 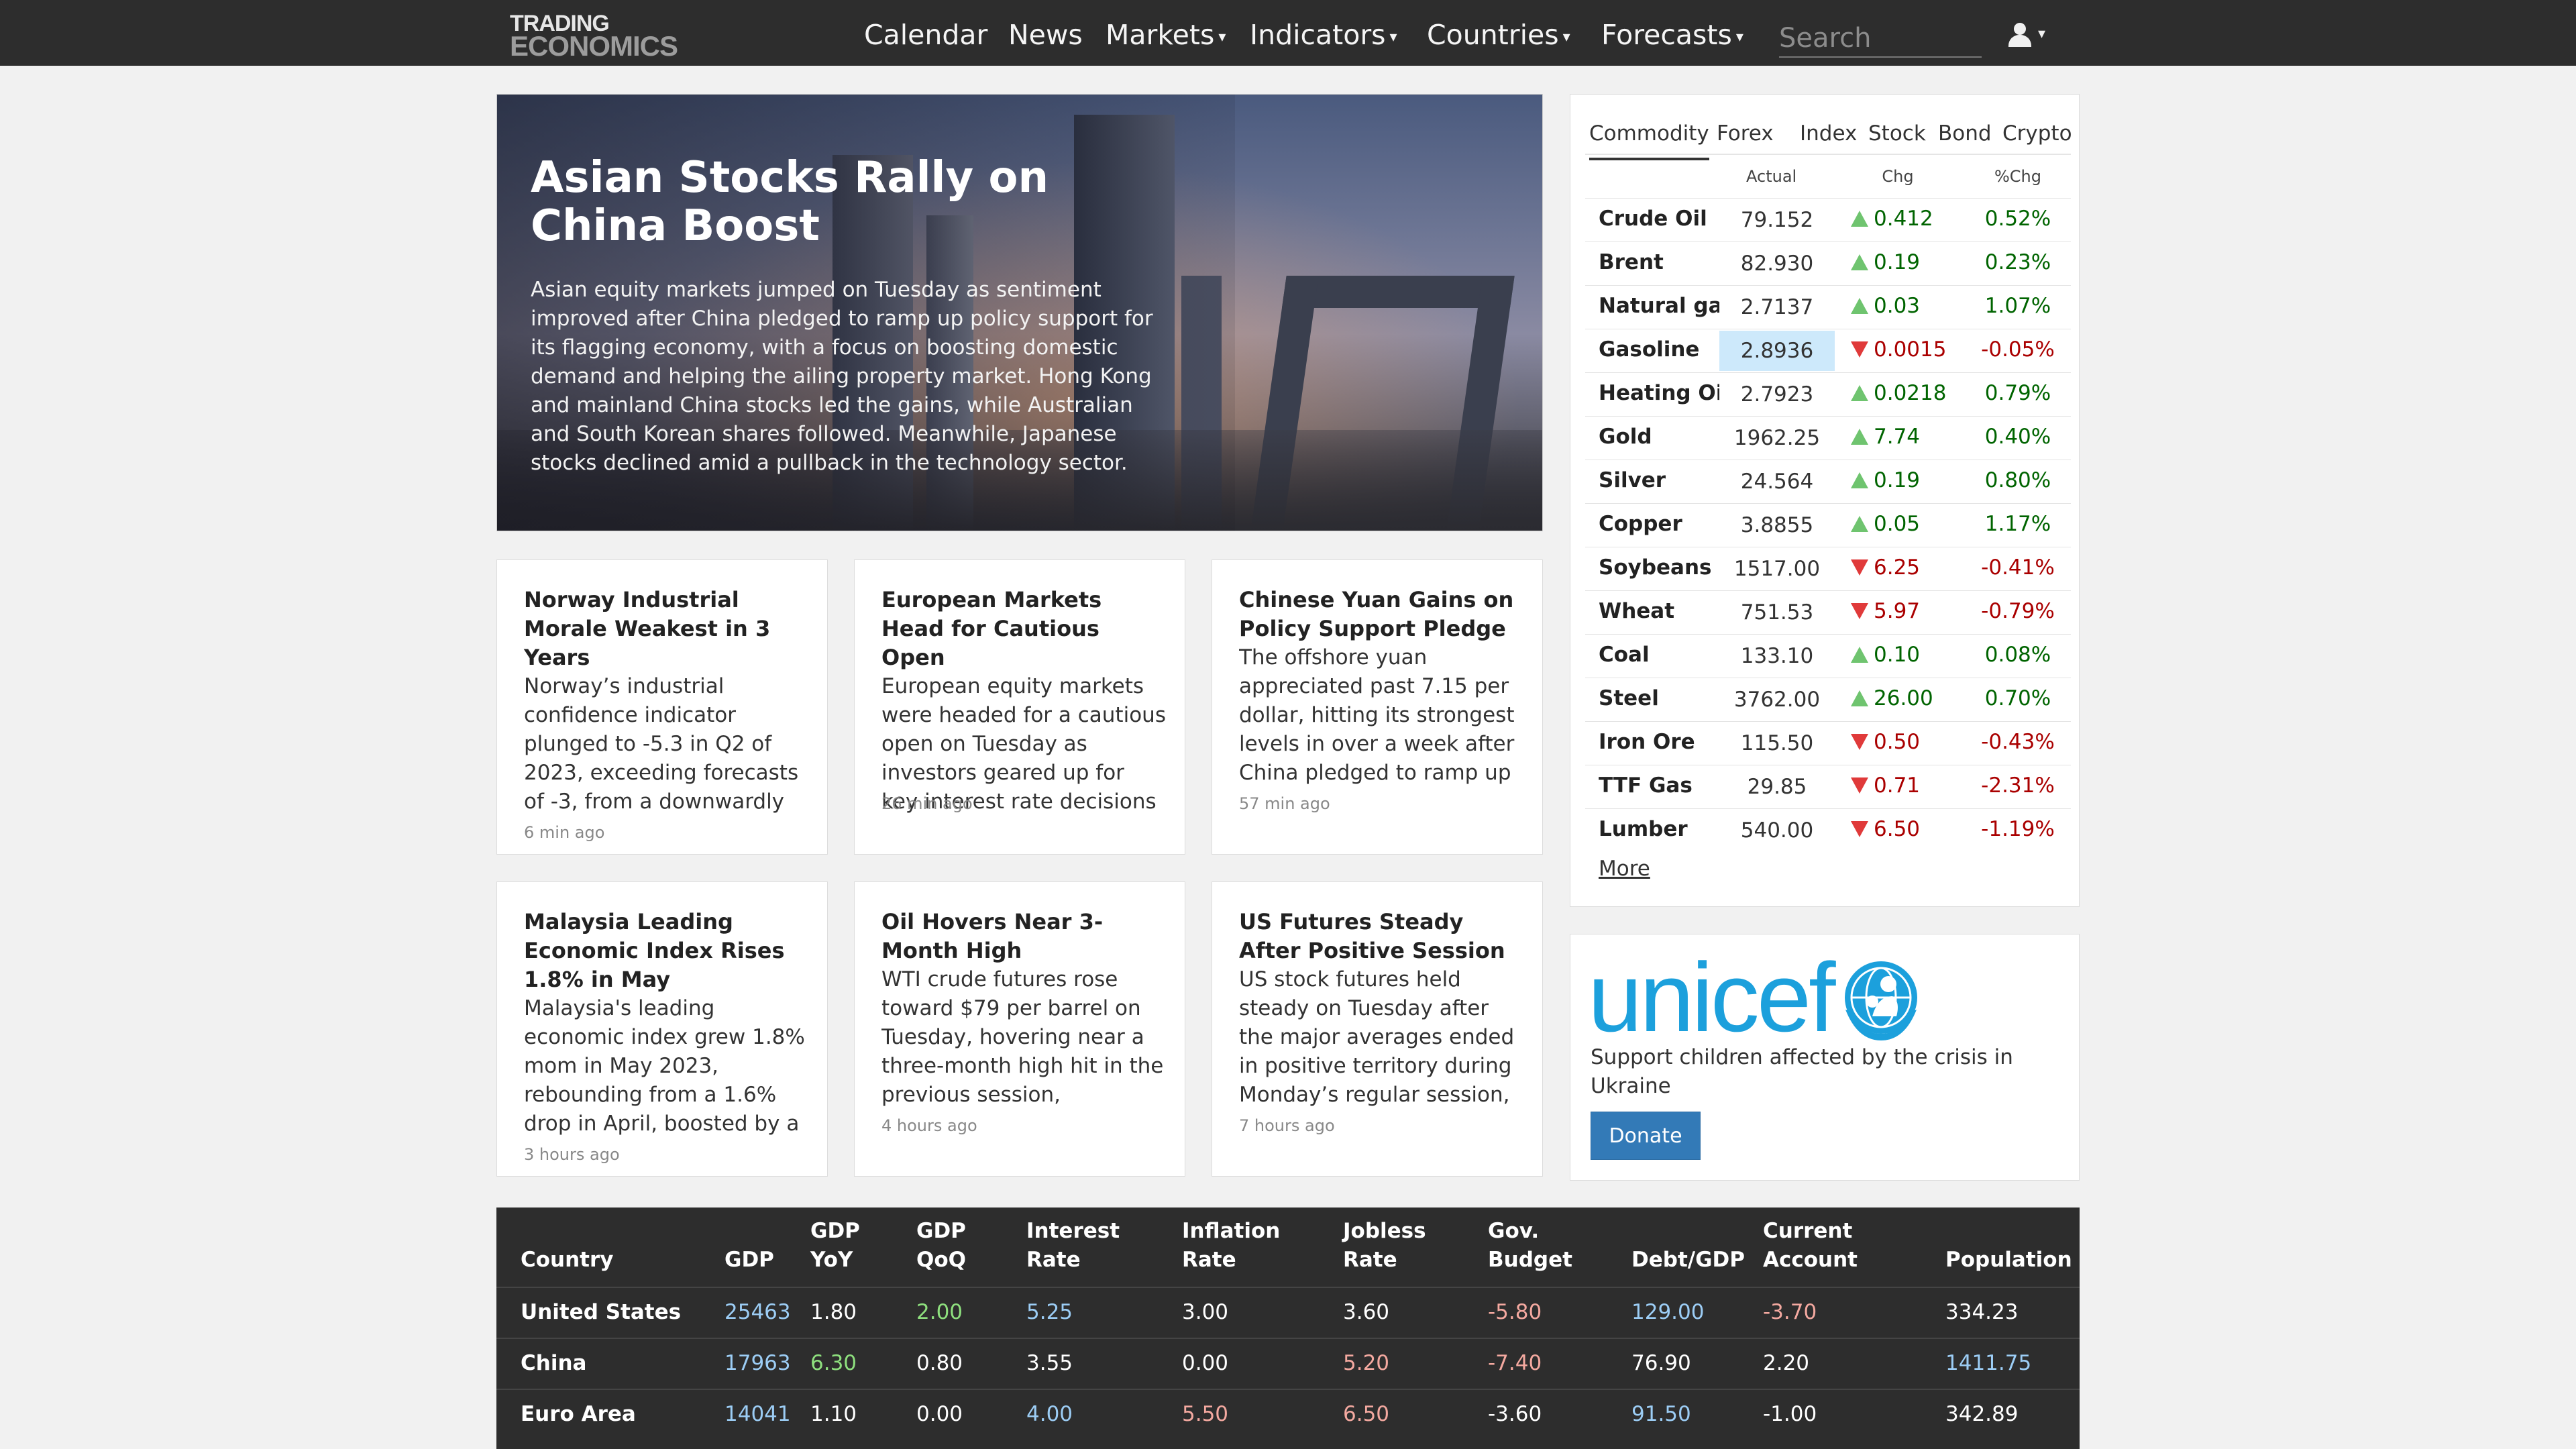 I want to click on market-row: Wheat 751.53 5.97 -0.79%, so click(x=1828, y=612).